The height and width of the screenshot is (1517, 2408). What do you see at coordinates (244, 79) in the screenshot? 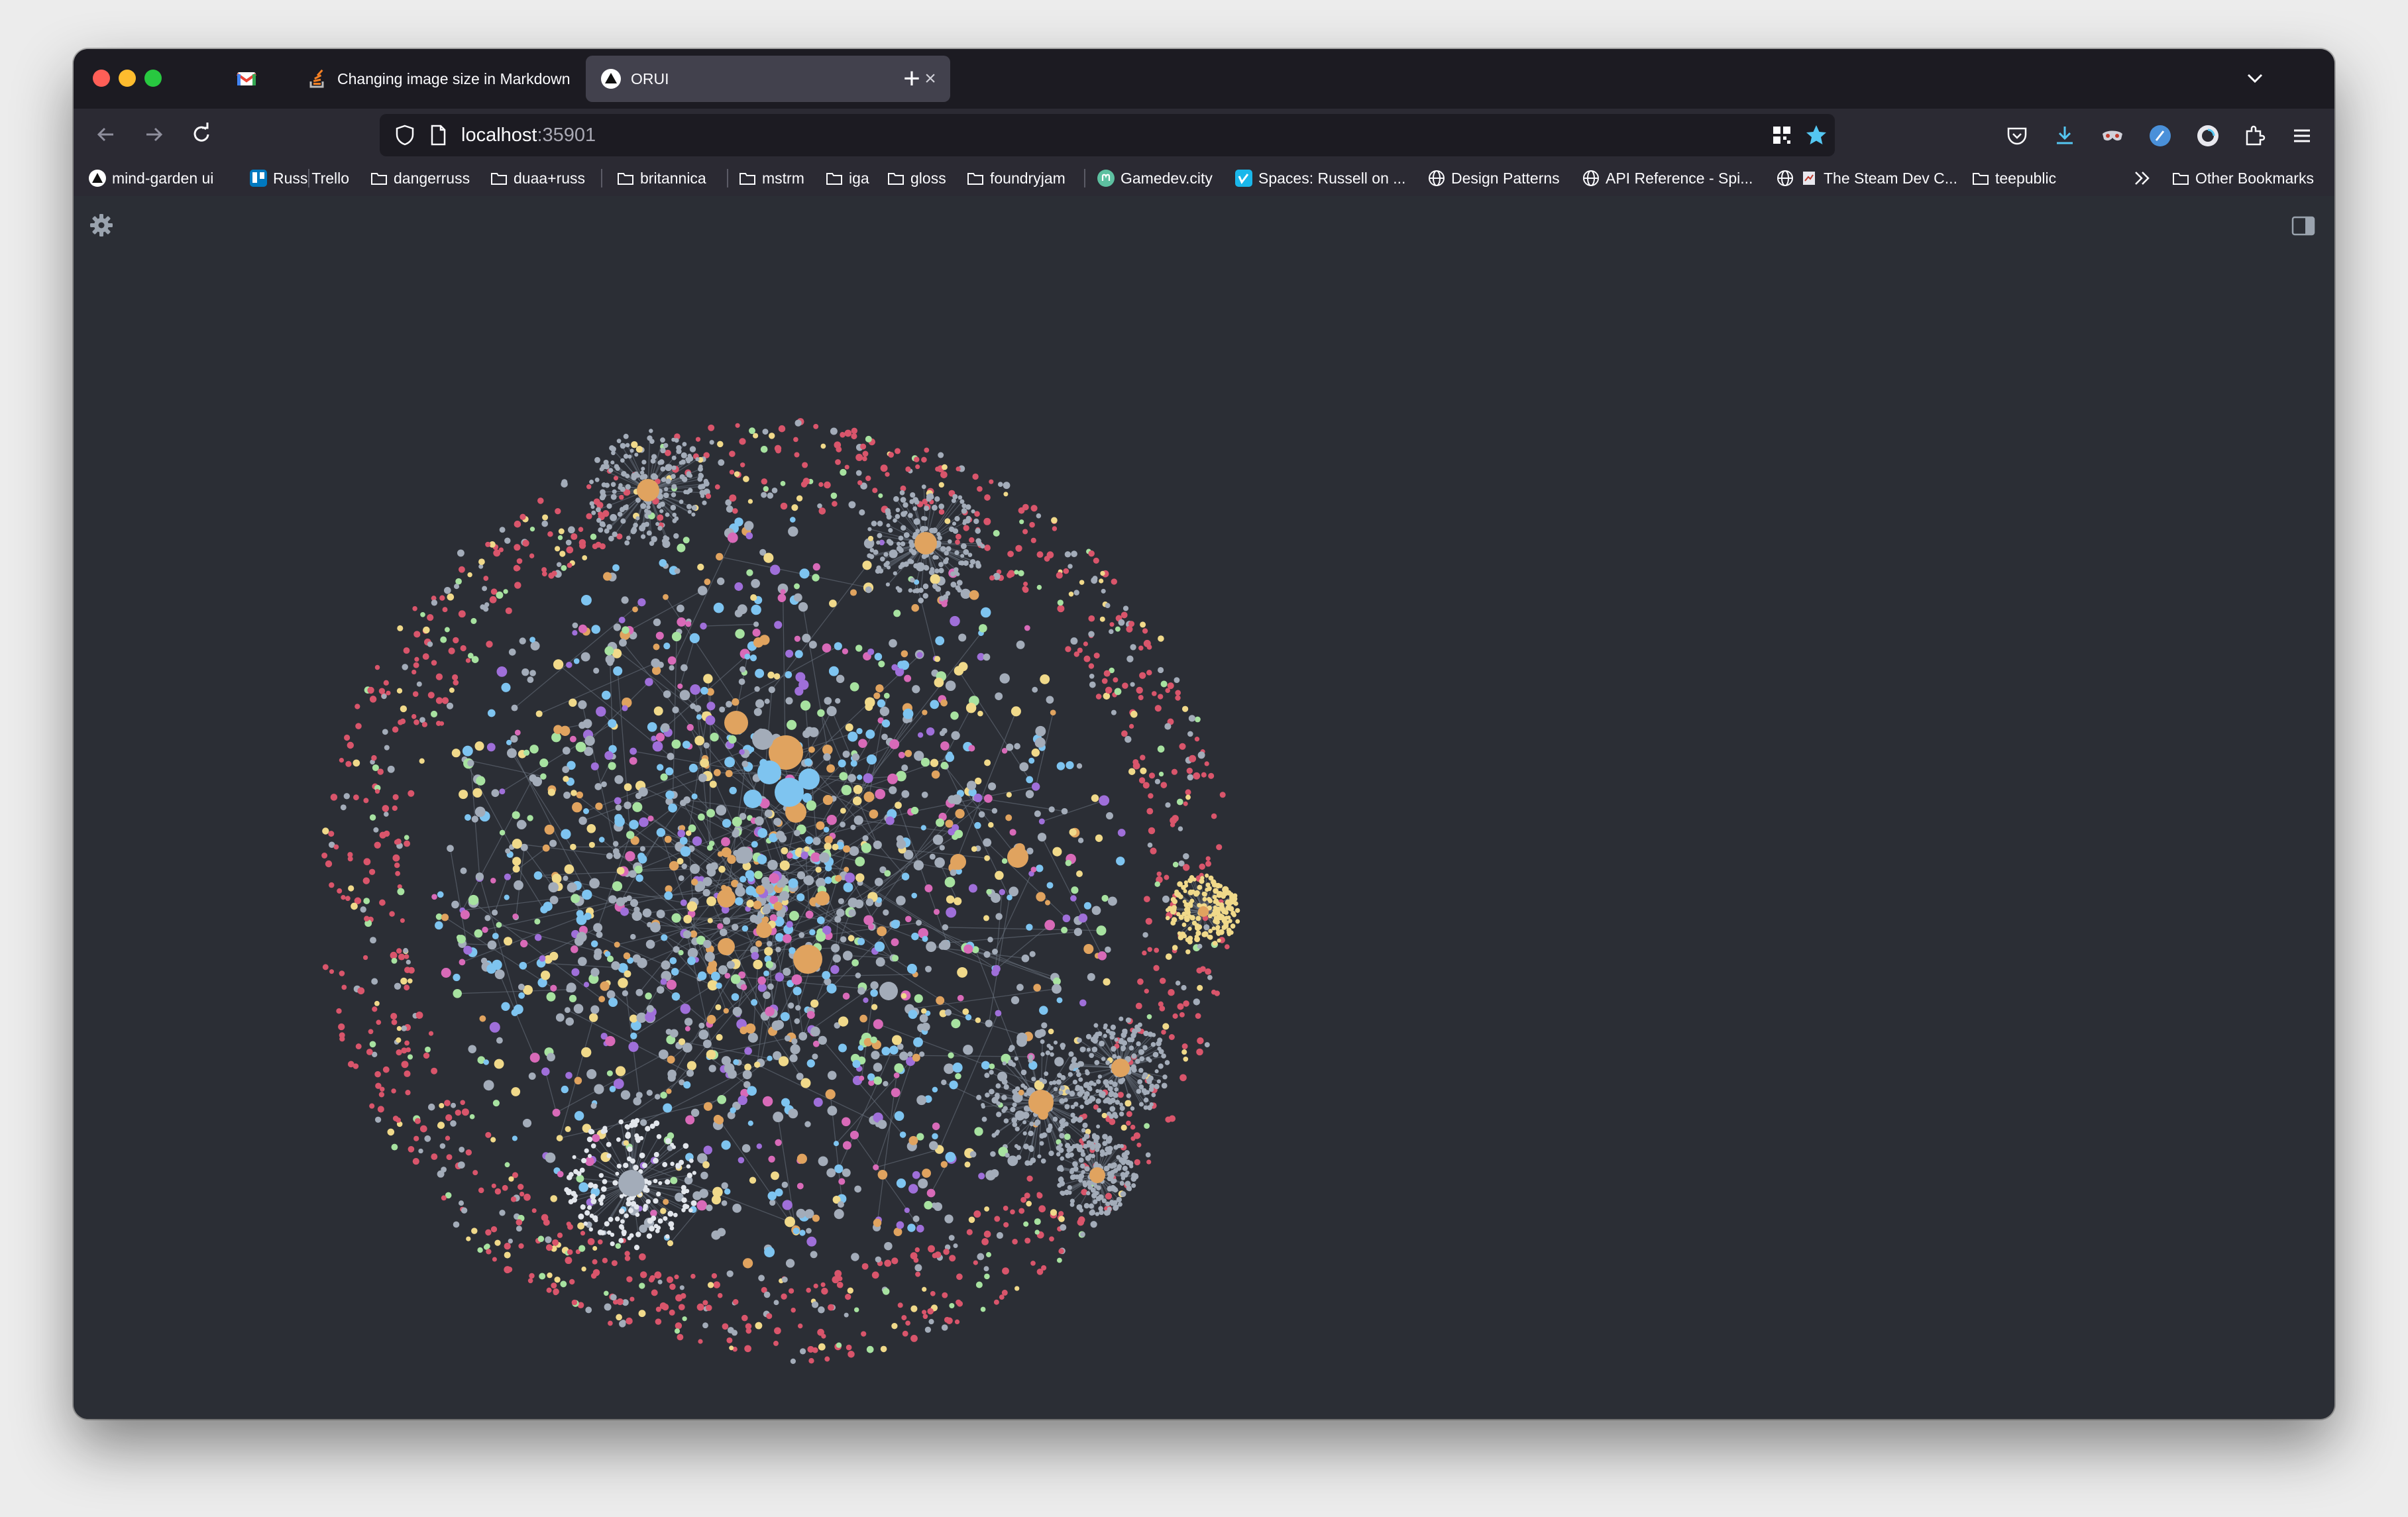
I see `tab-gmail` at bounding box center [244, 79].